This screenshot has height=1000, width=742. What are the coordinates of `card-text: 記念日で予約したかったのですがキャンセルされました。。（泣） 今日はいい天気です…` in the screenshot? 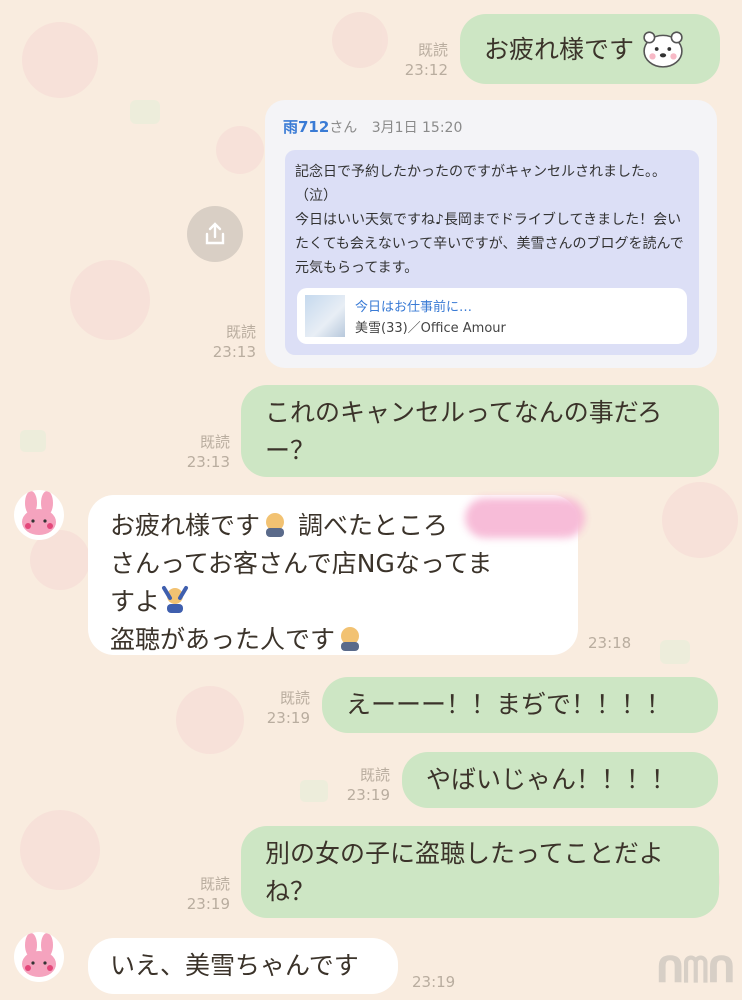 It's located at (489, 220).